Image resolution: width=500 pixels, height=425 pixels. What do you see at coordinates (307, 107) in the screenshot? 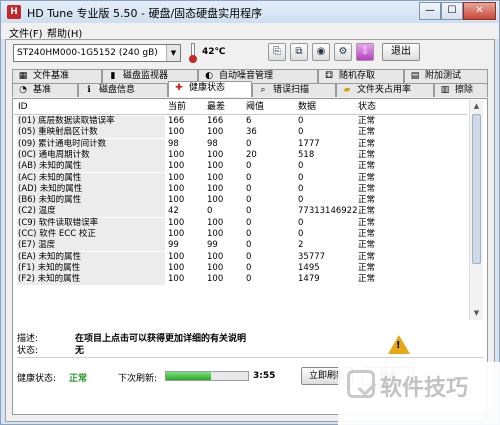
I see `column-header-data: 数据` at bounding box center [307, 107].